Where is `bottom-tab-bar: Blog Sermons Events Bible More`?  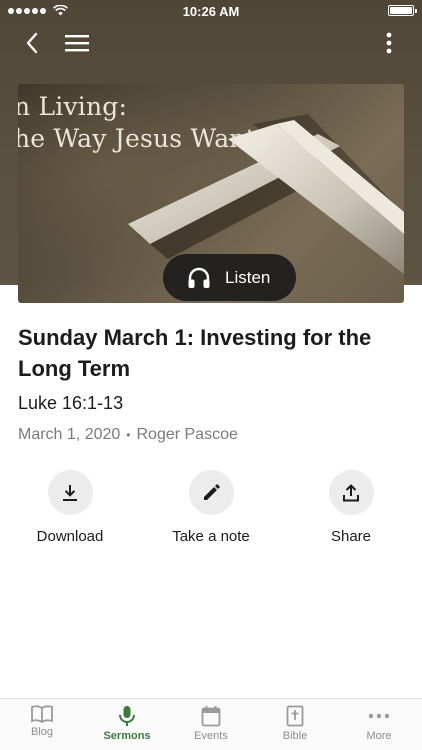
bottom-tab-bar: Blog Sermons Events Bible More is located at coordinates (211, 724).